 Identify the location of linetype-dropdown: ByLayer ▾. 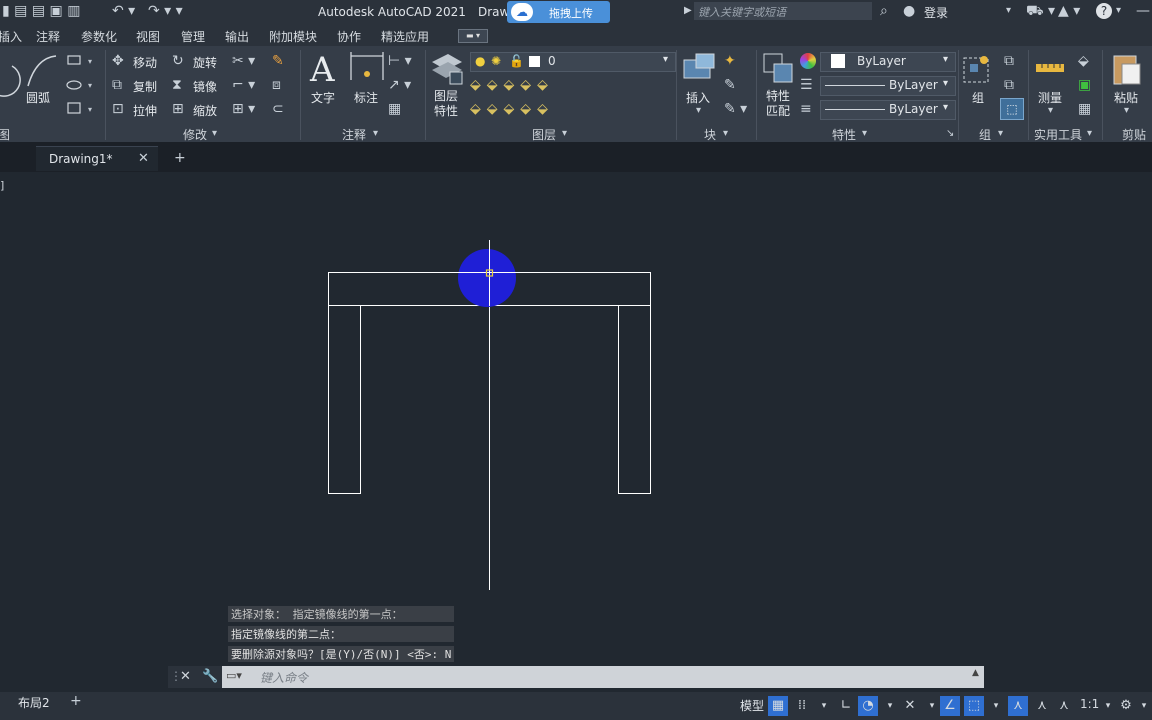
(888, 86).